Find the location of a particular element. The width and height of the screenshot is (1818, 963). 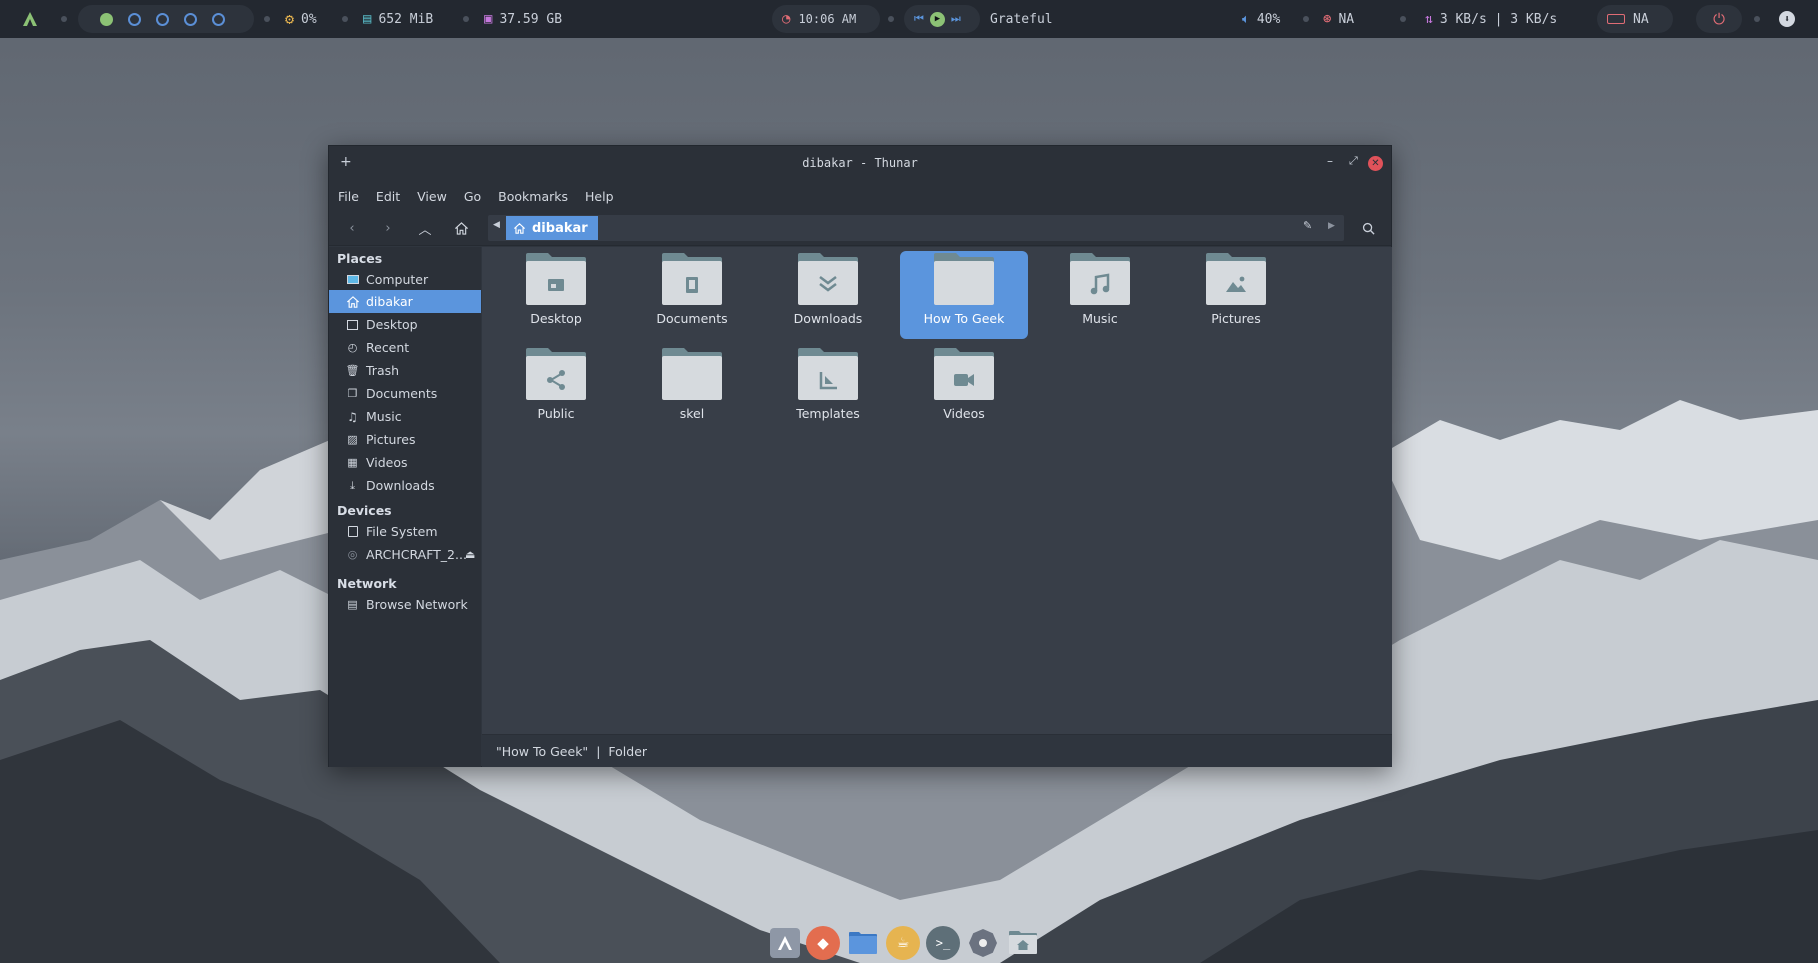

search-icon is located at coordinates (1368, 228).